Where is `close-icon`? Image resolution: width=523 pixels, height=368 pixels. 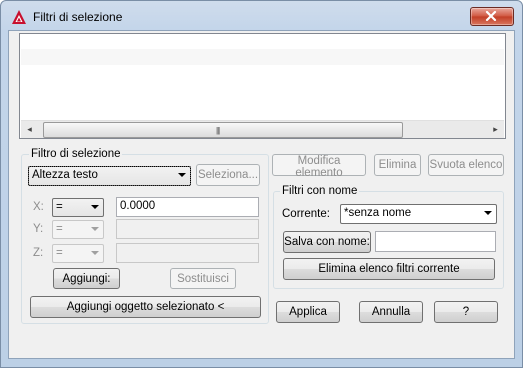
close-icon is located at coordinates (491, 16).